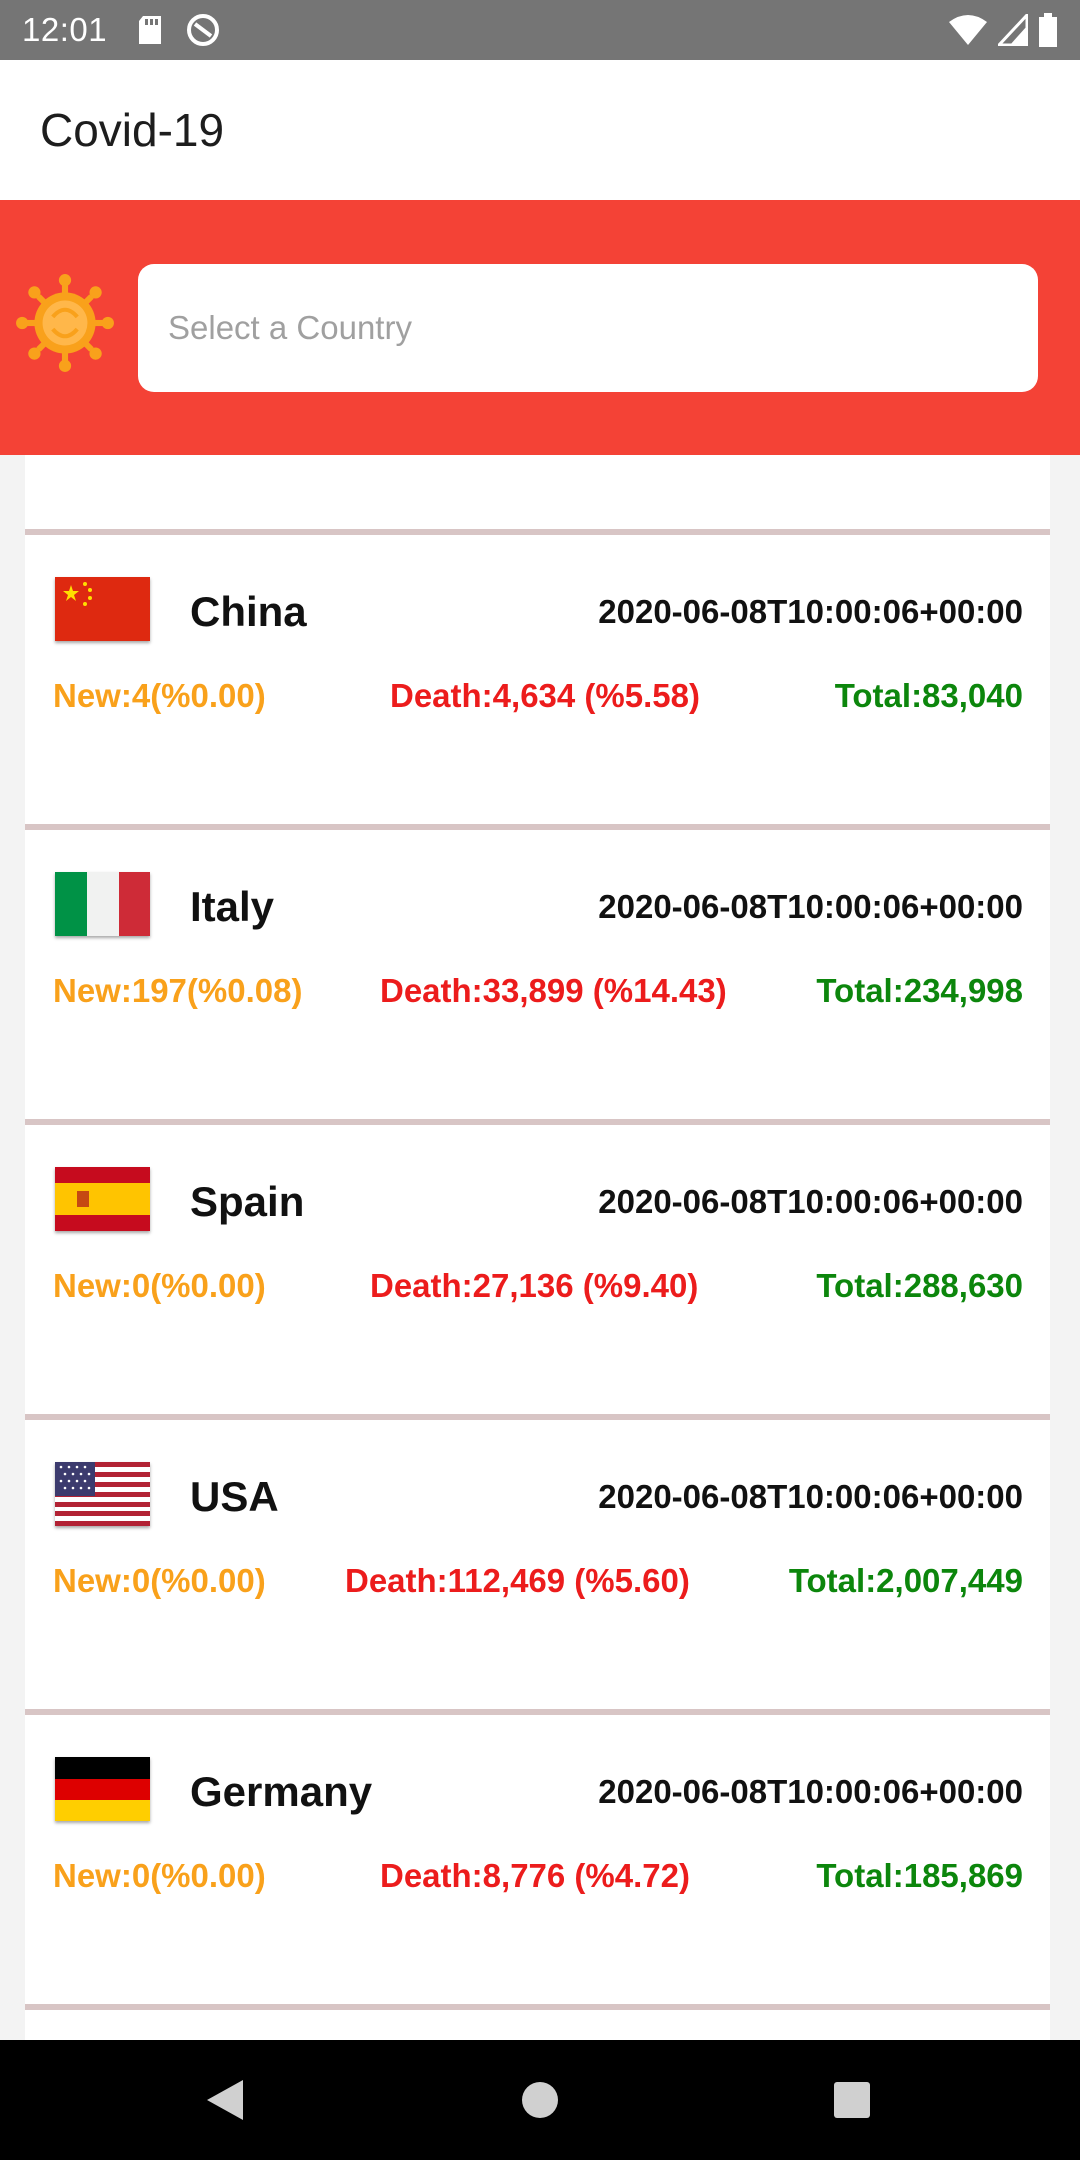 Image resolution: width=1080 pixels, height=2160 pixels. I want to click on spain-flag-icon, so click(102, 1199).